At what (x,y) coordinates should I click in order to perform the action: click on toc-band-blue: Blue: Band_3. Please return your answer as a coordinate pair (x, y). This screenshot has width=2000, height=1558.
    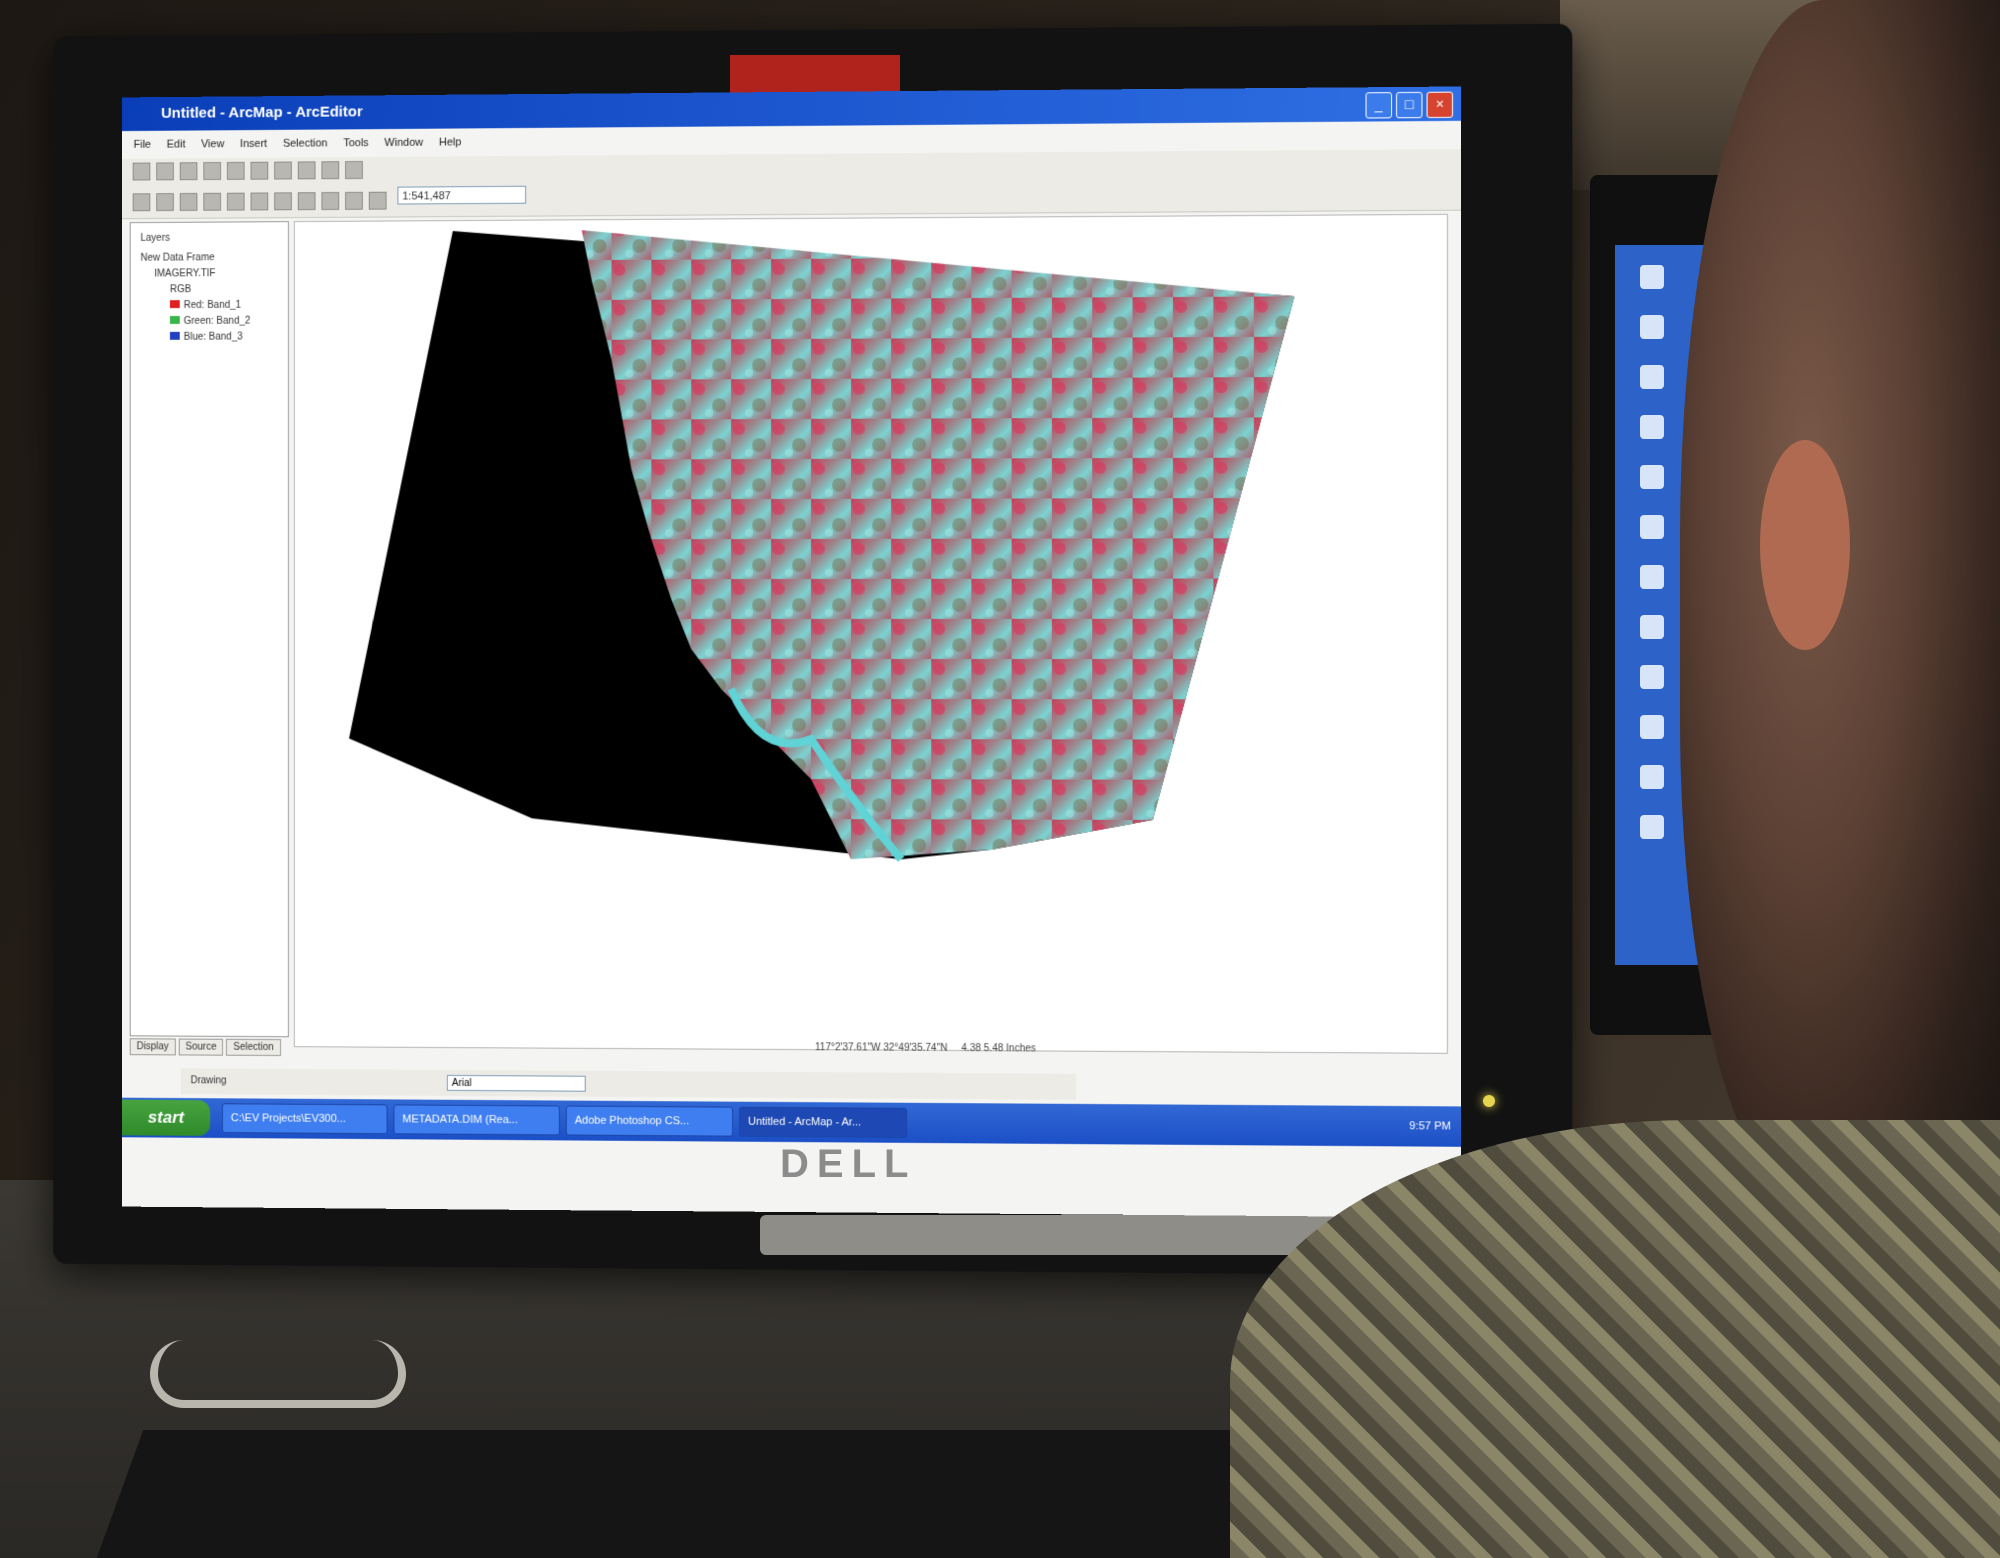
    Looking at the image, I should click on (206, 337).